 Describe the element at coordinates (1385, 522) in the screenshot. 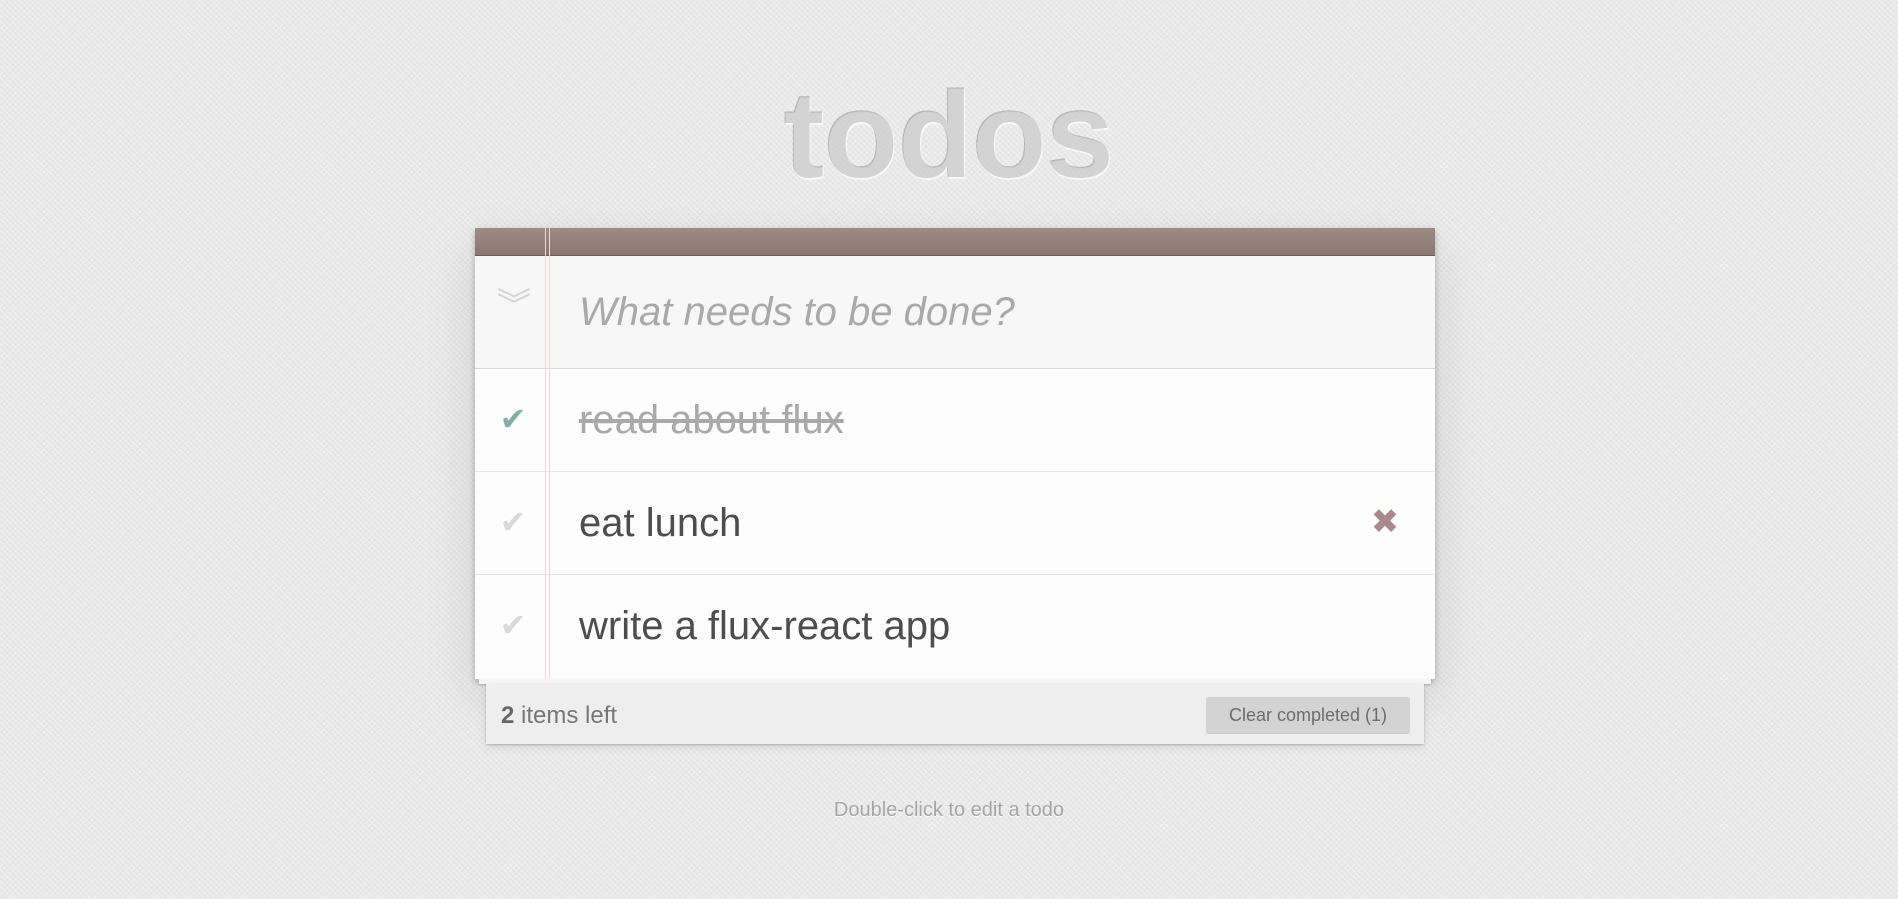

I see `close-x-icon: ✖` at that location.